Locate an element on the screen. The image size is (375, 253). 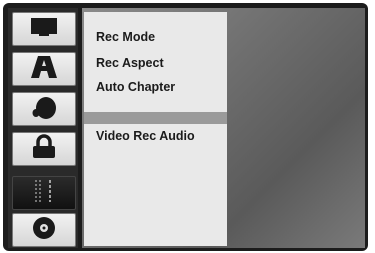
sidebar-item-display is located at coordinates (44, 29).